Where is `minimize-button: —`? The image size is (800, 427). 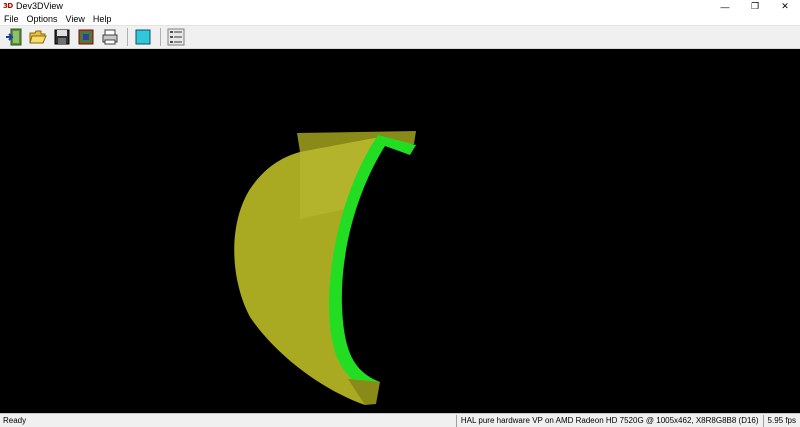 minimize-button: — is located at coordinates (725, 6).